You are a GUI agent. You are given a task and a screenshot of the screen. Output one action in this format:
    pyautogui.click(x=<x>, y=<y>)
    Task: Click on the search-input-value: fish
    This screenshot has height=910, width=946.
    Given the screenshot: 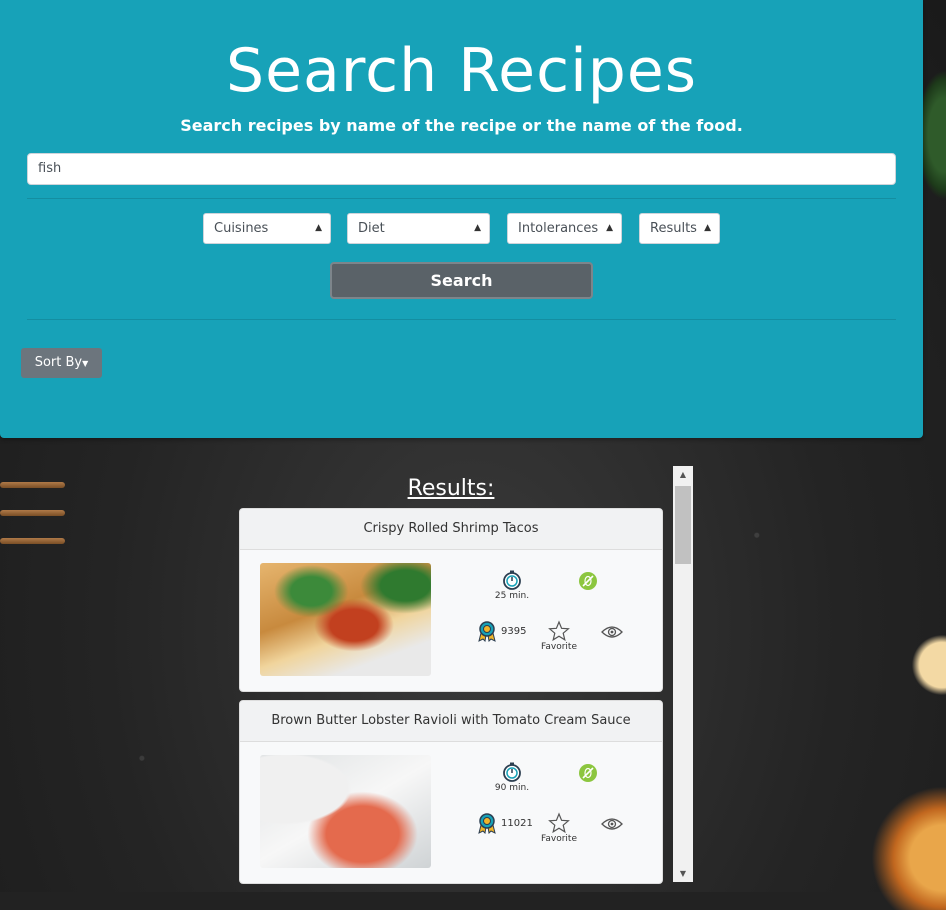 What is the action you would take?
    pyautogui.click(x=50, y=168)
    